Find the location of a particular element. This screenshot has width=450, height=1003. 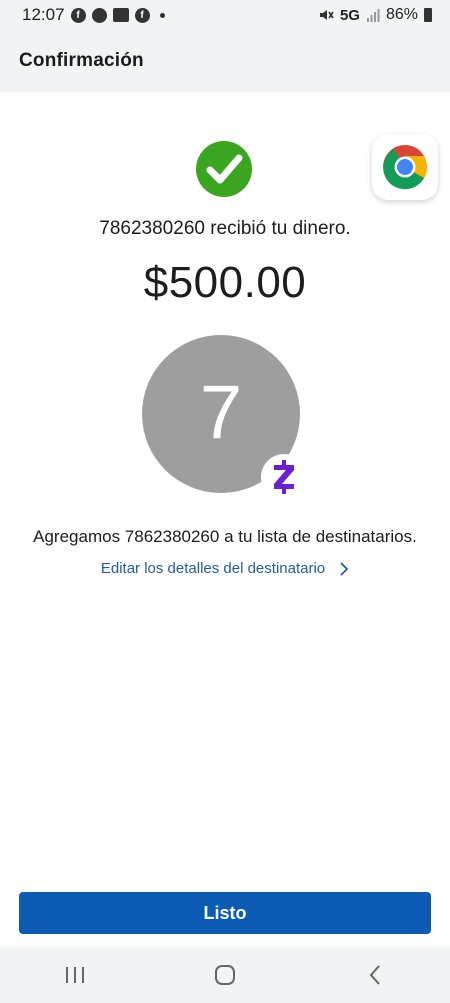

received-message: 7862380260 recibió tu dinero. is located at coordinates (225, 228).